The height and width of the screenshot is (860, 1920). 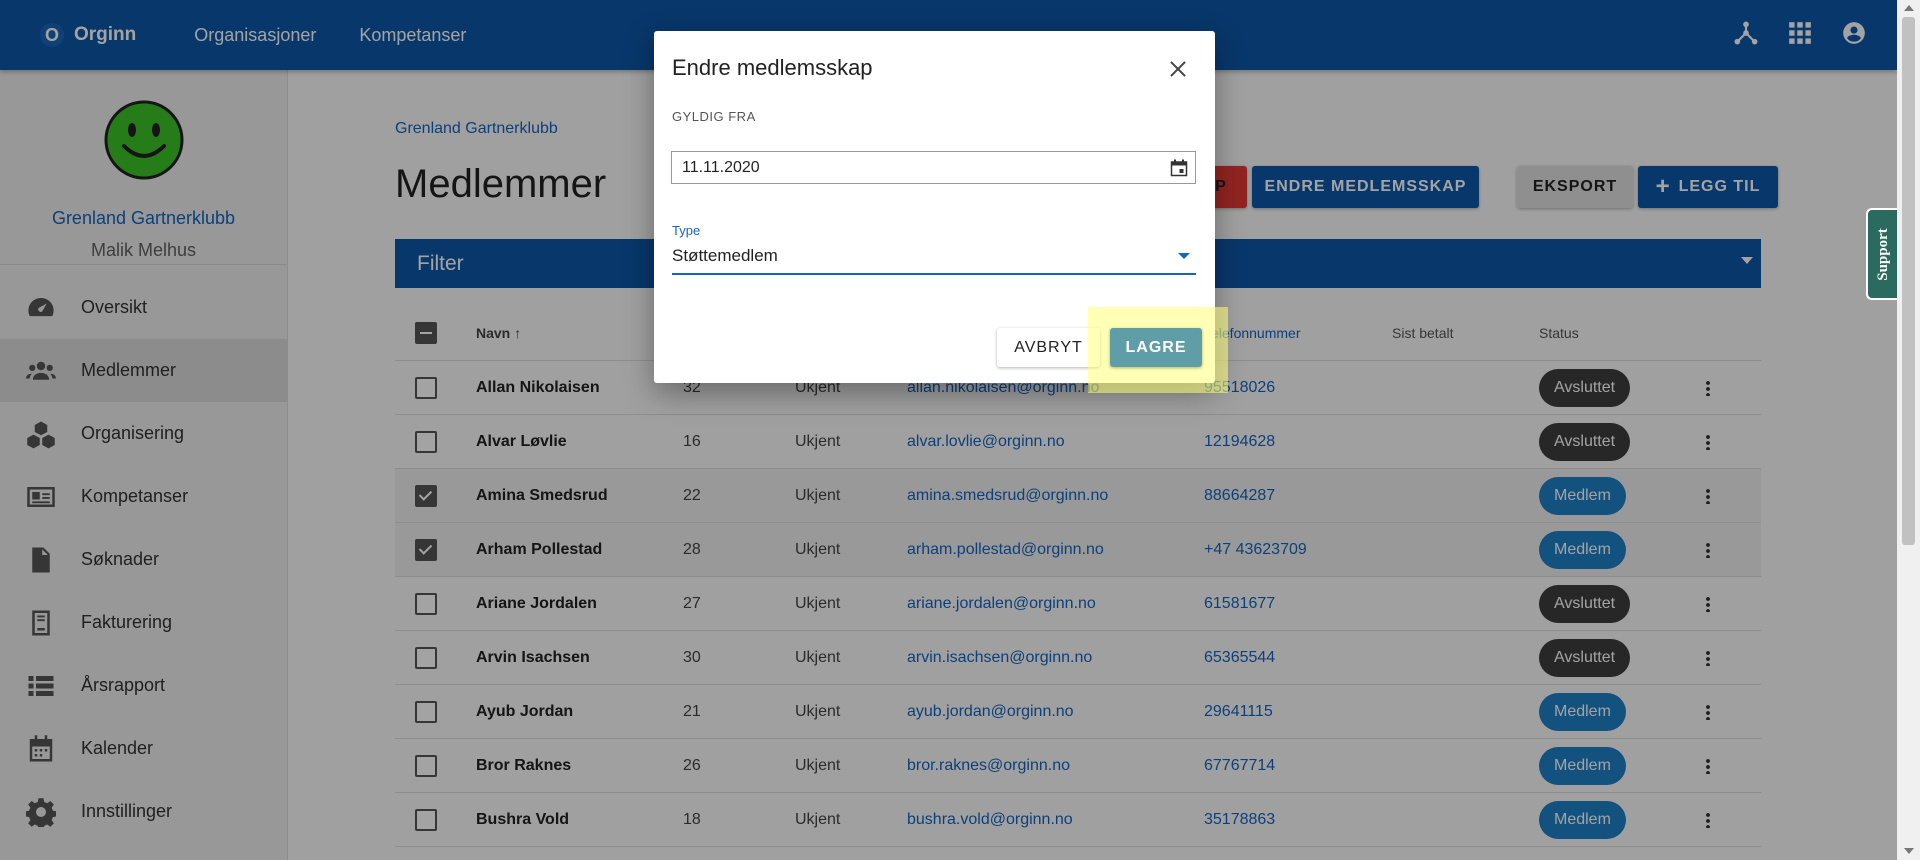 I want to click on gyldig-fra-label: GYLDIG FRA, so click(x=714, y=116).